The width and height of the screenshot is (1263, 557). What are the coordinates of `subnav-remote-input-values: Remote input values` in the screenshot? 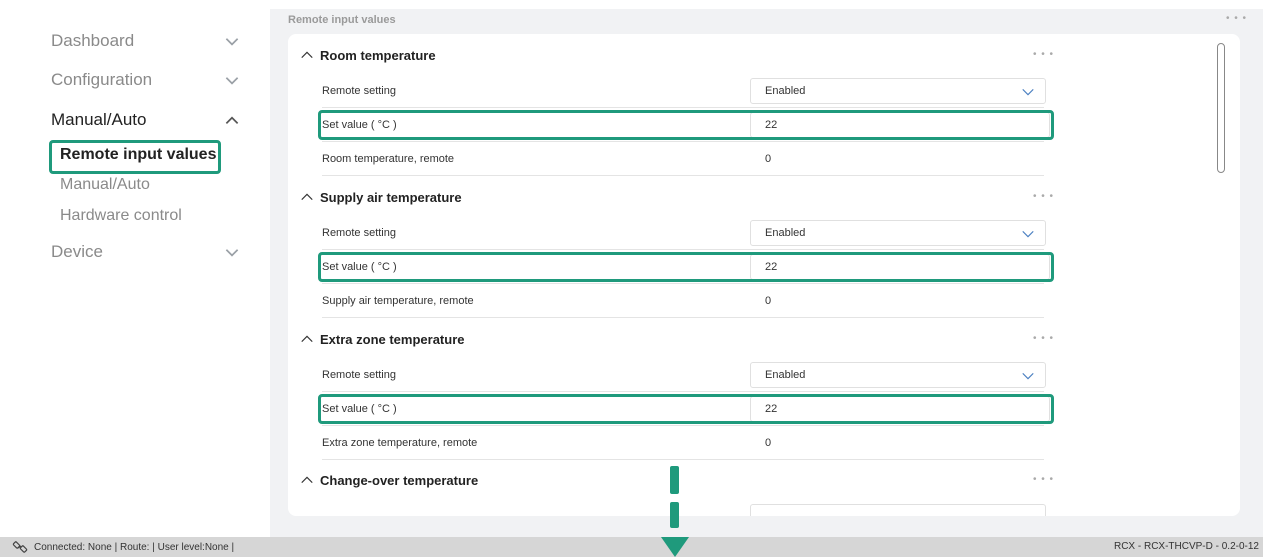 It's located at (138, 155).